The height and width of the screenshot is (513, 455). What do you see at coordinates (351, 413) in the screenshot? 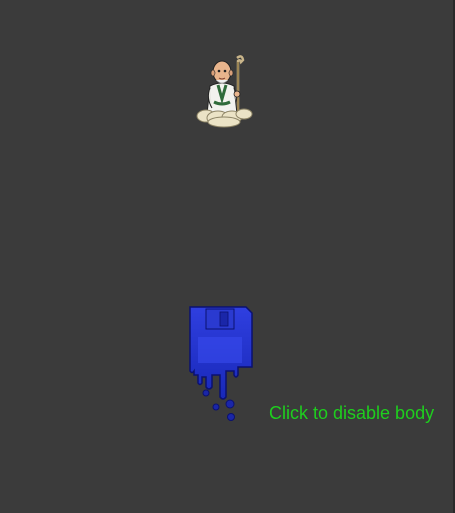
I see `disable-body-toggle: Click to disable body` at bounding box center [351, 413].